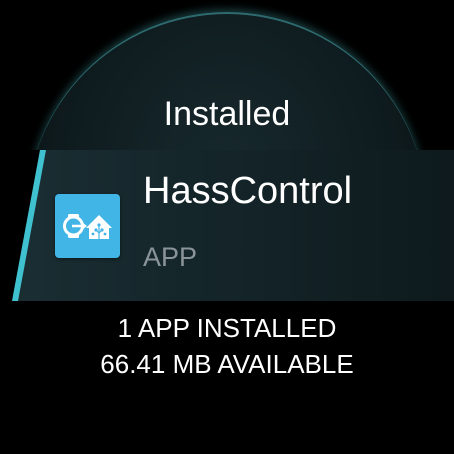 The image size is (454, 454). What do you see at coordinates (227, 114) in the screenshot?
I see `page-title: Installed` at bounding box center [227, 114].